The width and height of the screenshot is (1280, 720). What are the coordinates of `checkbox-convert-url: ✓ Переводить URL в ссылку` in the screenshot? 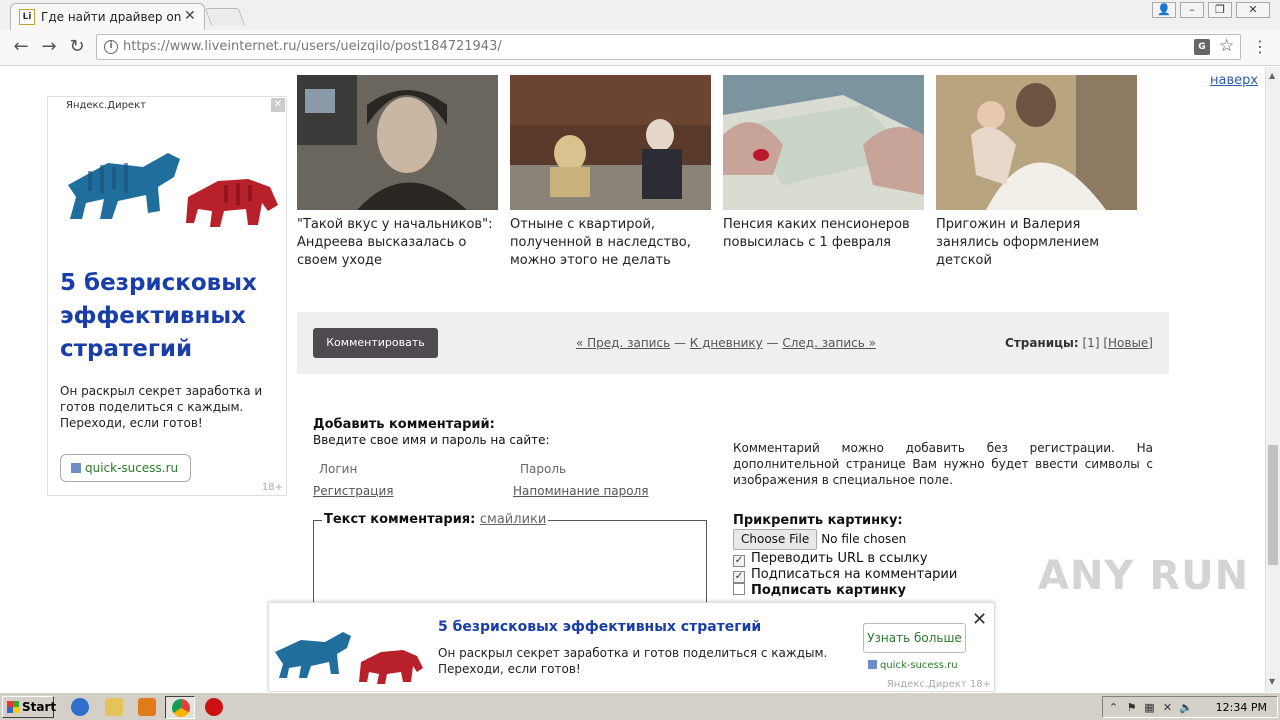 It's located at (830, 559).